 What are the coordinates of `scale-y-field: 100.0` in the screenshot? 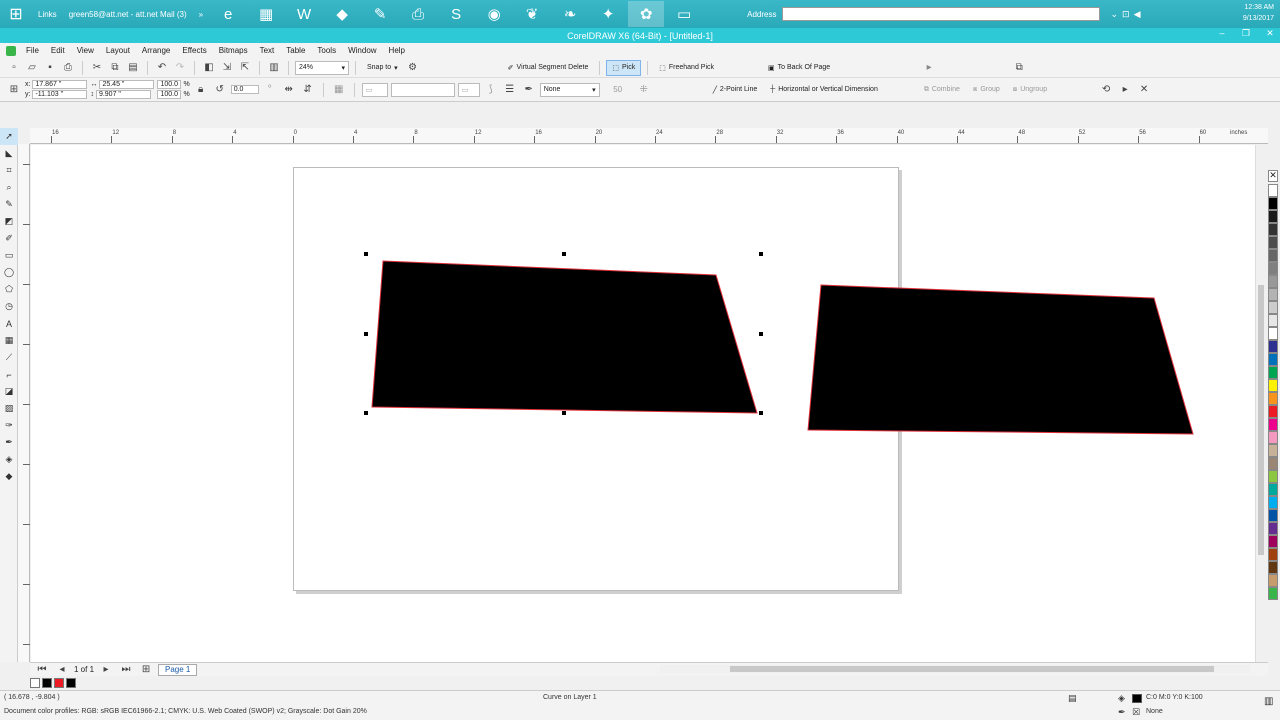 It's located at (169, 94).